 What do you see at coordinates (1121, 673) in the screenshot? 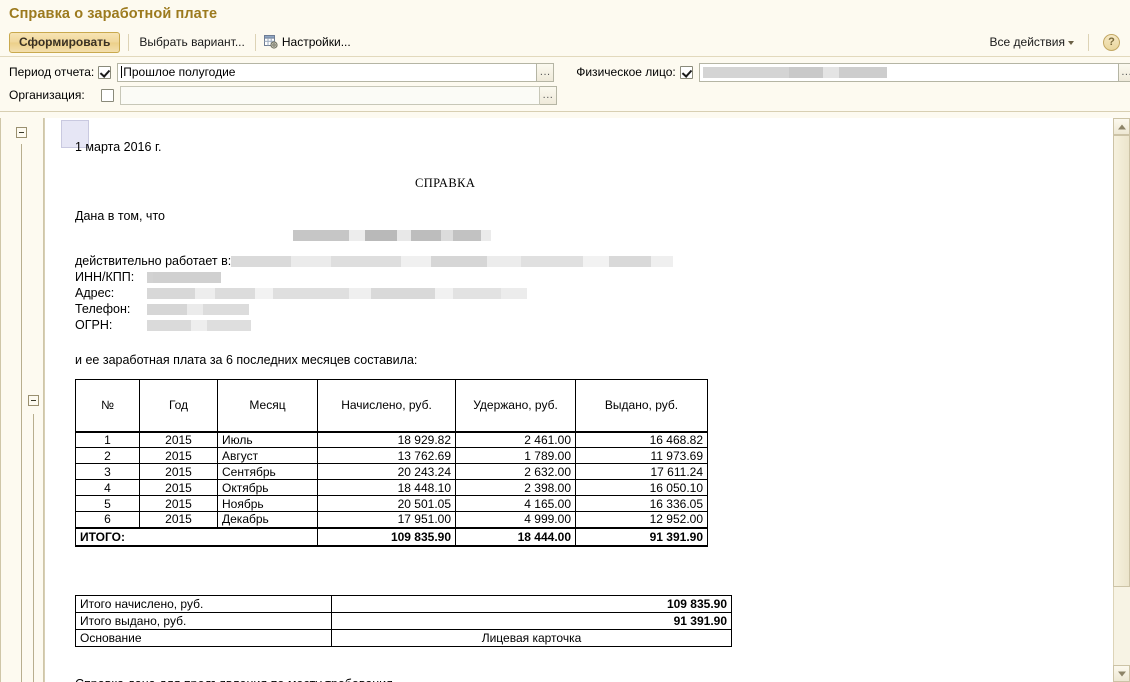
I see `scroll-down-button` at bounding box center [1121, 673].